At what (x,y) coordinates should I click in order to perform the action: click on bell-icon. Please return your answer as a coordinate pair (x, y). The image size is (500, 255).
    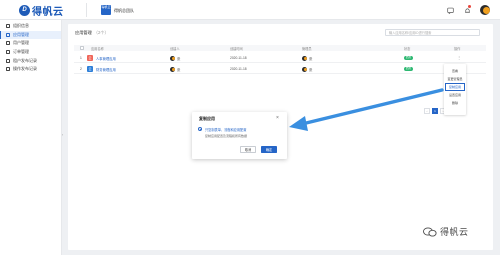
    Looking at the image, I should click on (467, 9).